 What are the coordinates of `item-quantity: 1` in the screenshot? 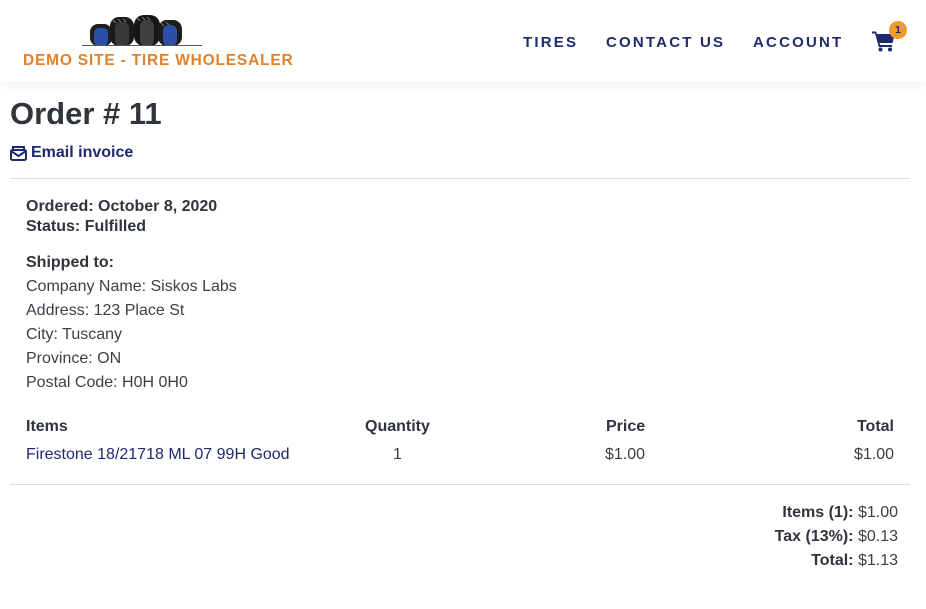 It's located at (397, 454).